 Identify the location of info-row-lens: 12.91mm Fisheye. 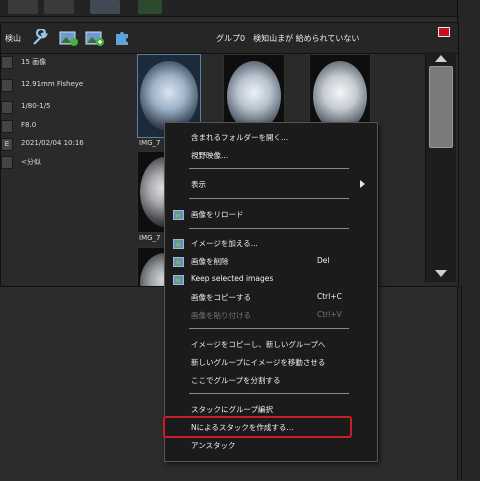
(63, 85).